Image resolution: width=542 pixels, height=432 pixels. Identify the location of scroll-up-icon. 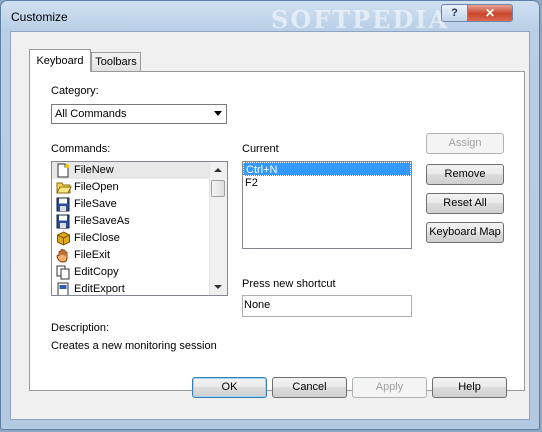
(218, 170).